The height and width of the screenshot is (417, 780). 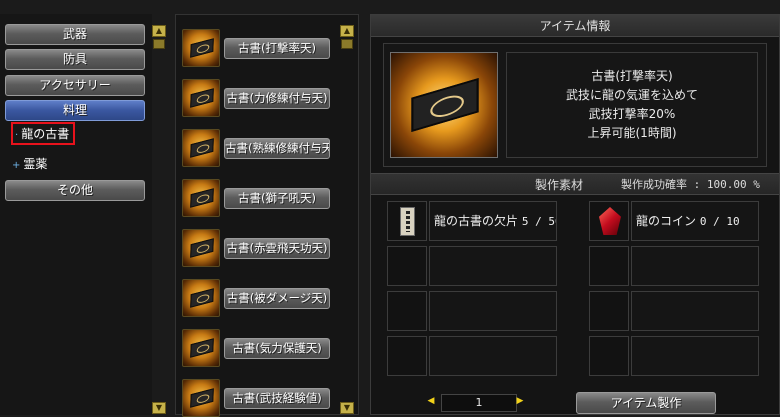 I want to click on material-slot: 龍のコイン 0 / 10, so click(x=674, y=221).